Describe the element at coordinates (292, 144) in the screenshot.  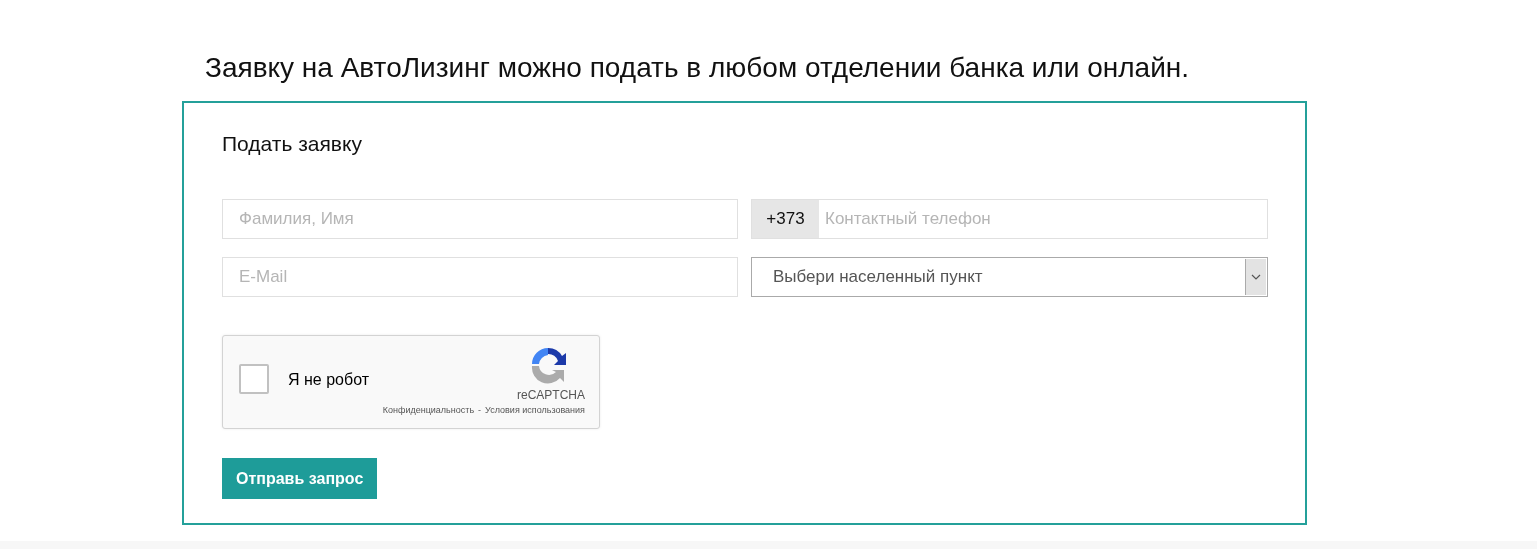
I see `form-title: Подать заявку` at that location.